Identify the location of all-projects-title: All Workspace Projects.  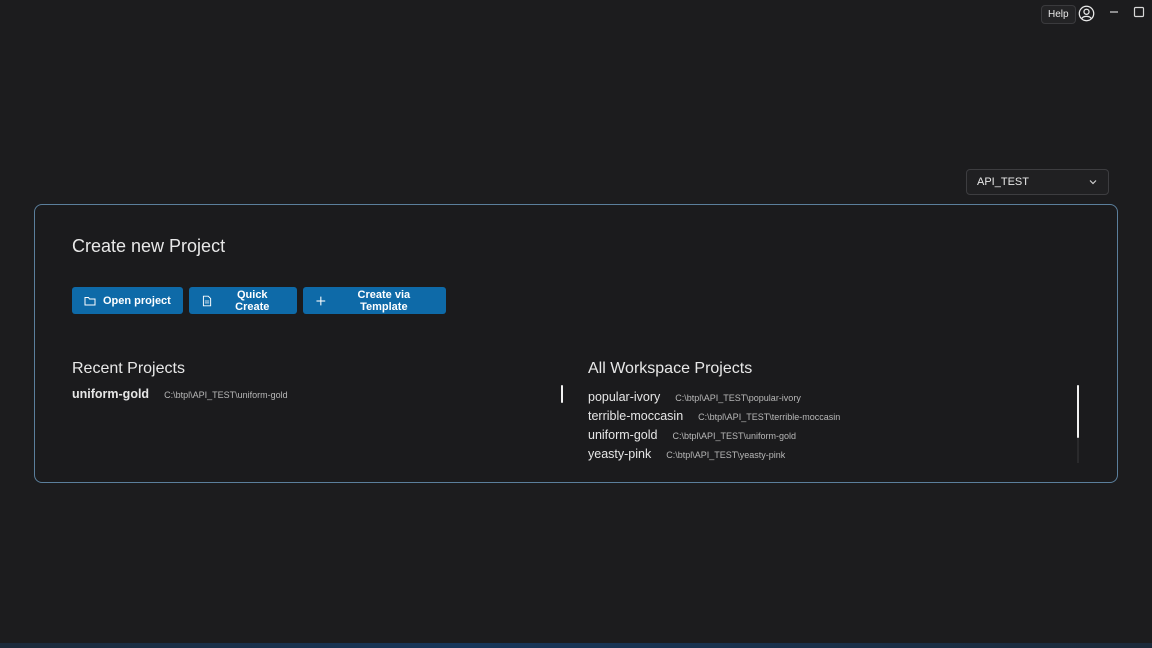
(670, 368).